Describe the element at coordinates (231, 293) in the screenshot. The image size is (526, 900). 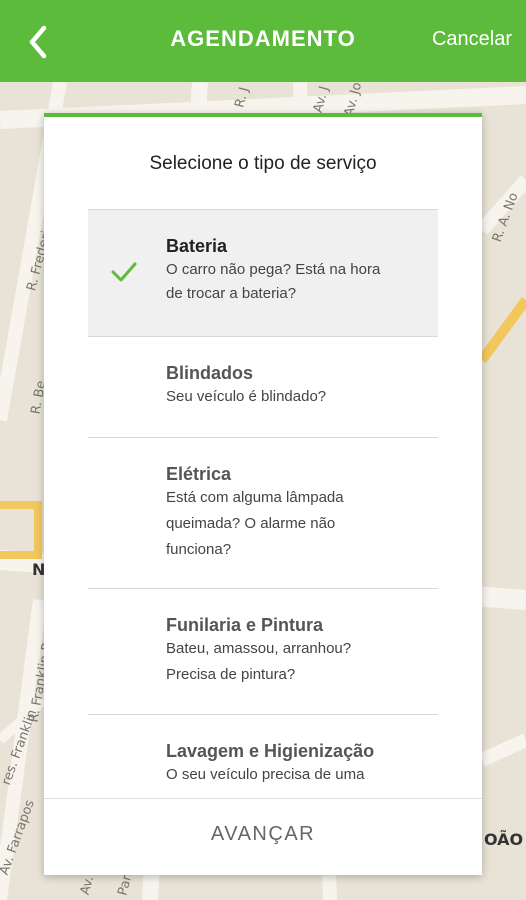
I see `service-item-desc: de trocar a bateria?` at that location.